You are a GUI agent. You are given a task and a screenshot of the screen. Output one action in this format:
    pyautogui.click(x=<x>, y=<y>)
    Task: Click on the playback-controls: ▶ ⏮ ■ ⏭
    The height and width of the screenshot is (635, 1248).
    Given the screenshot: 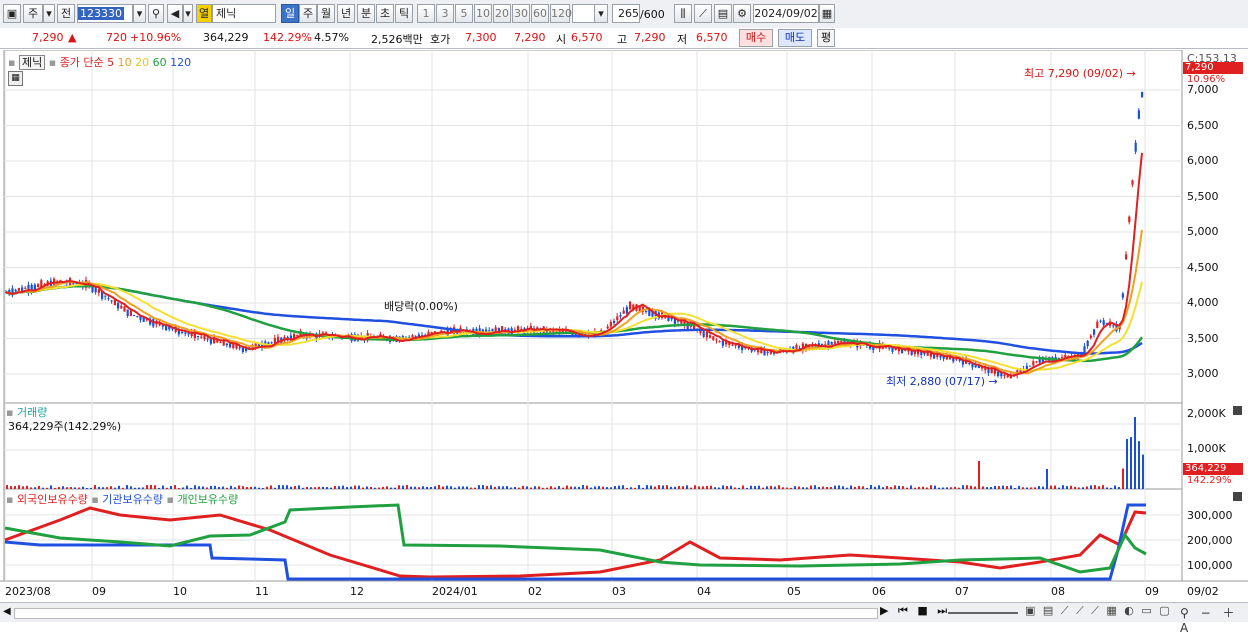 What is the action you would take?
    pyautogui.click(x=915, y=611)
    